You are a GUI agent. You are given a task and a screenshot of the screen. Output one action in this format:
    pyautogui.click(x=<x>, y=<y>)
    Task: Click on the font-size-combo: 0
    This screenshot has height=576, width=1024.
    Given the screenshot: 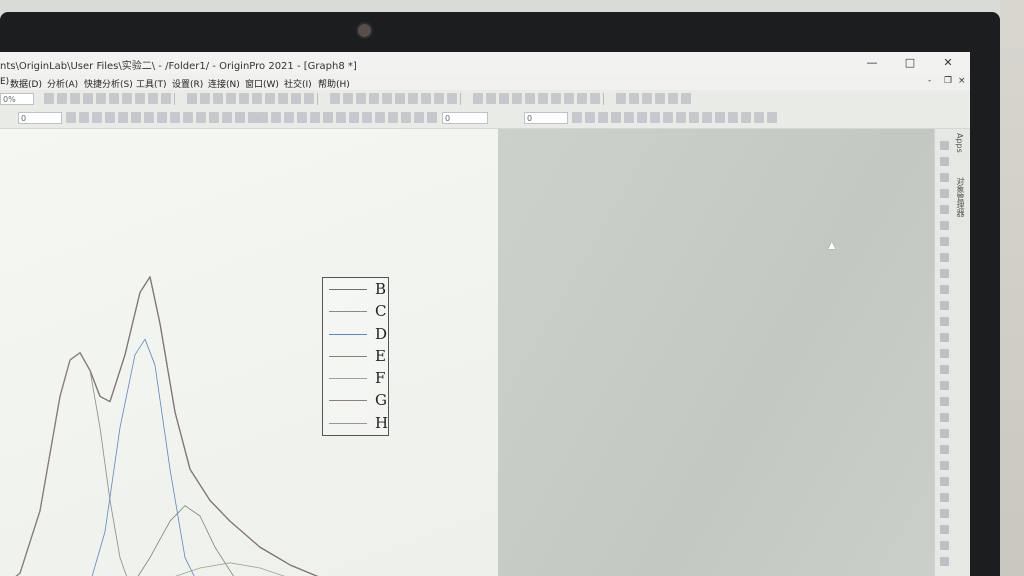 What is the action you would take?
    pyautogui.click(x=40, y=118)
    